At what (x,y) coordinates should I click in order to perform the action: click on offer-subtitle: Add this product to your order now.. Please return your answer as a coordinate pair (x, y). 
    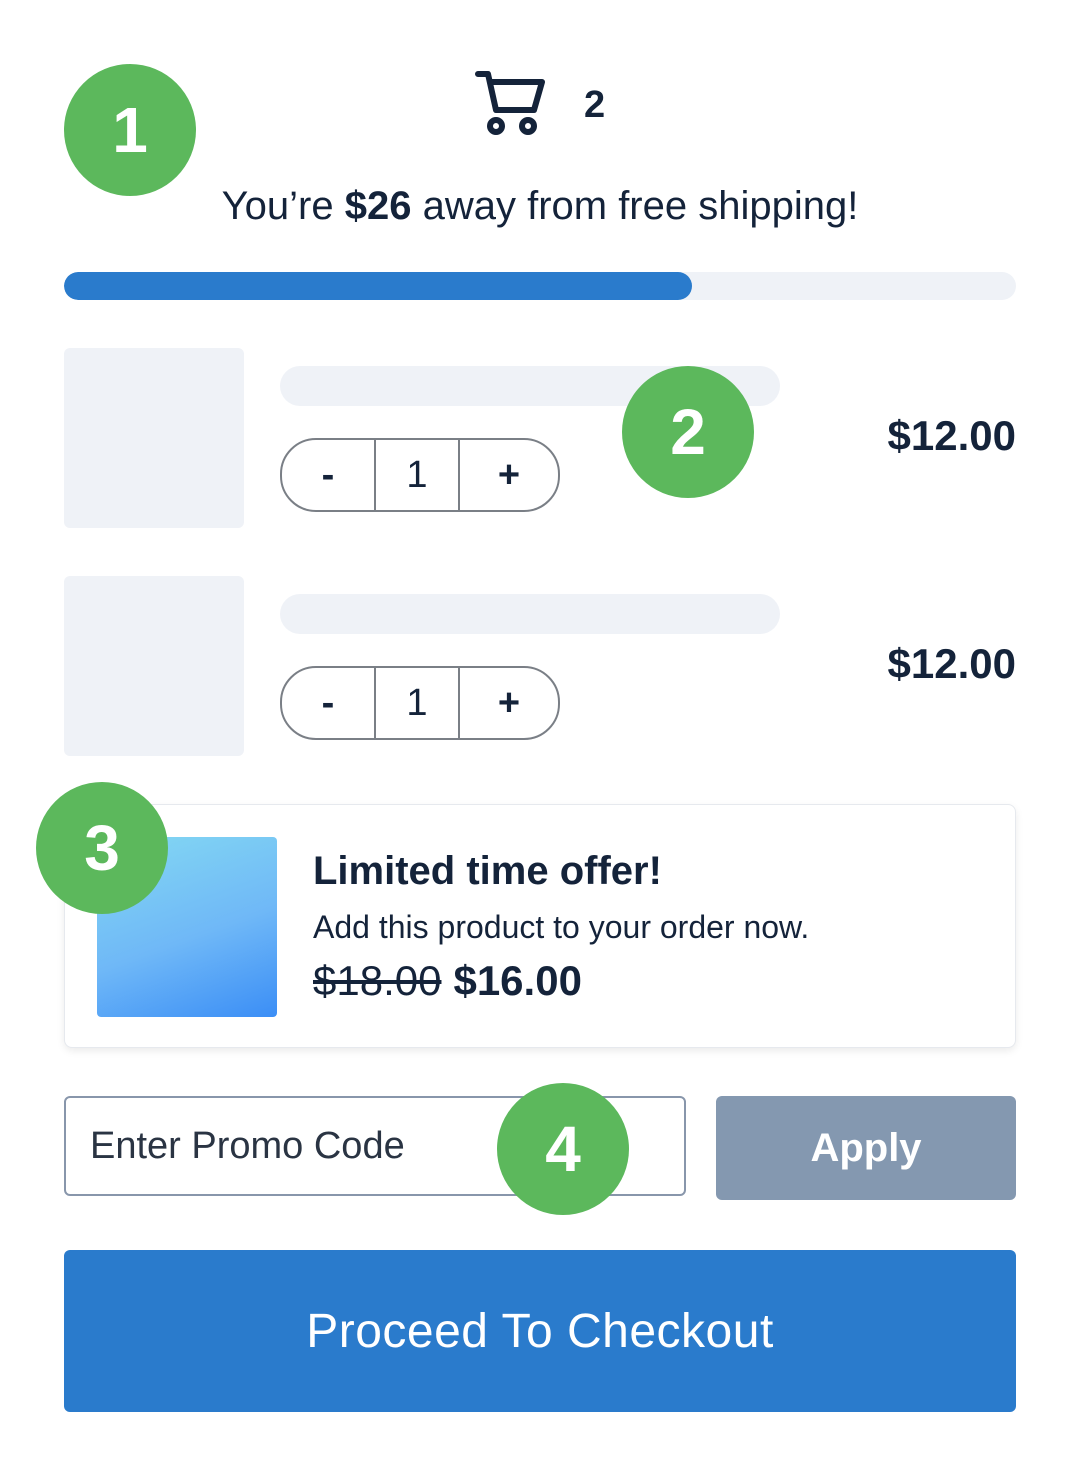
    Looking at the image, I should click on (561, 927).